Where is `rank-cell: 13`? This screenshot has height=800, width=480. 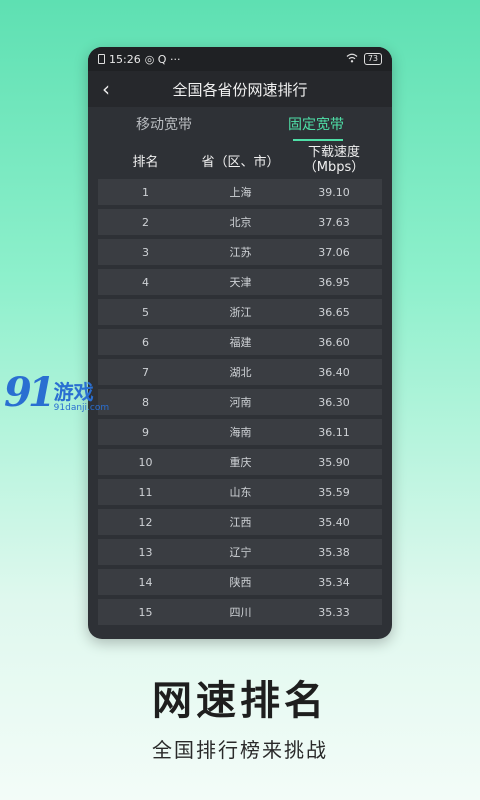 rank-cell: 13 is located at coordinates (145, 552).